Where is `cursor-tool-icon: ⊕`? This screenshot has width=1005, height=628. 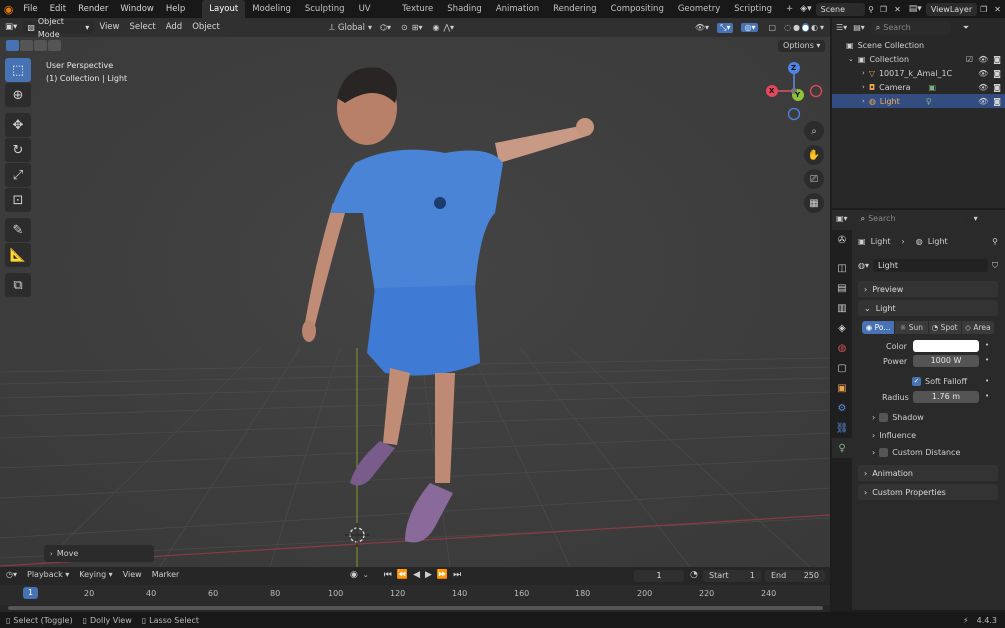
cursor-tool-icon: ⊕ is located at coordinates (18, 95).